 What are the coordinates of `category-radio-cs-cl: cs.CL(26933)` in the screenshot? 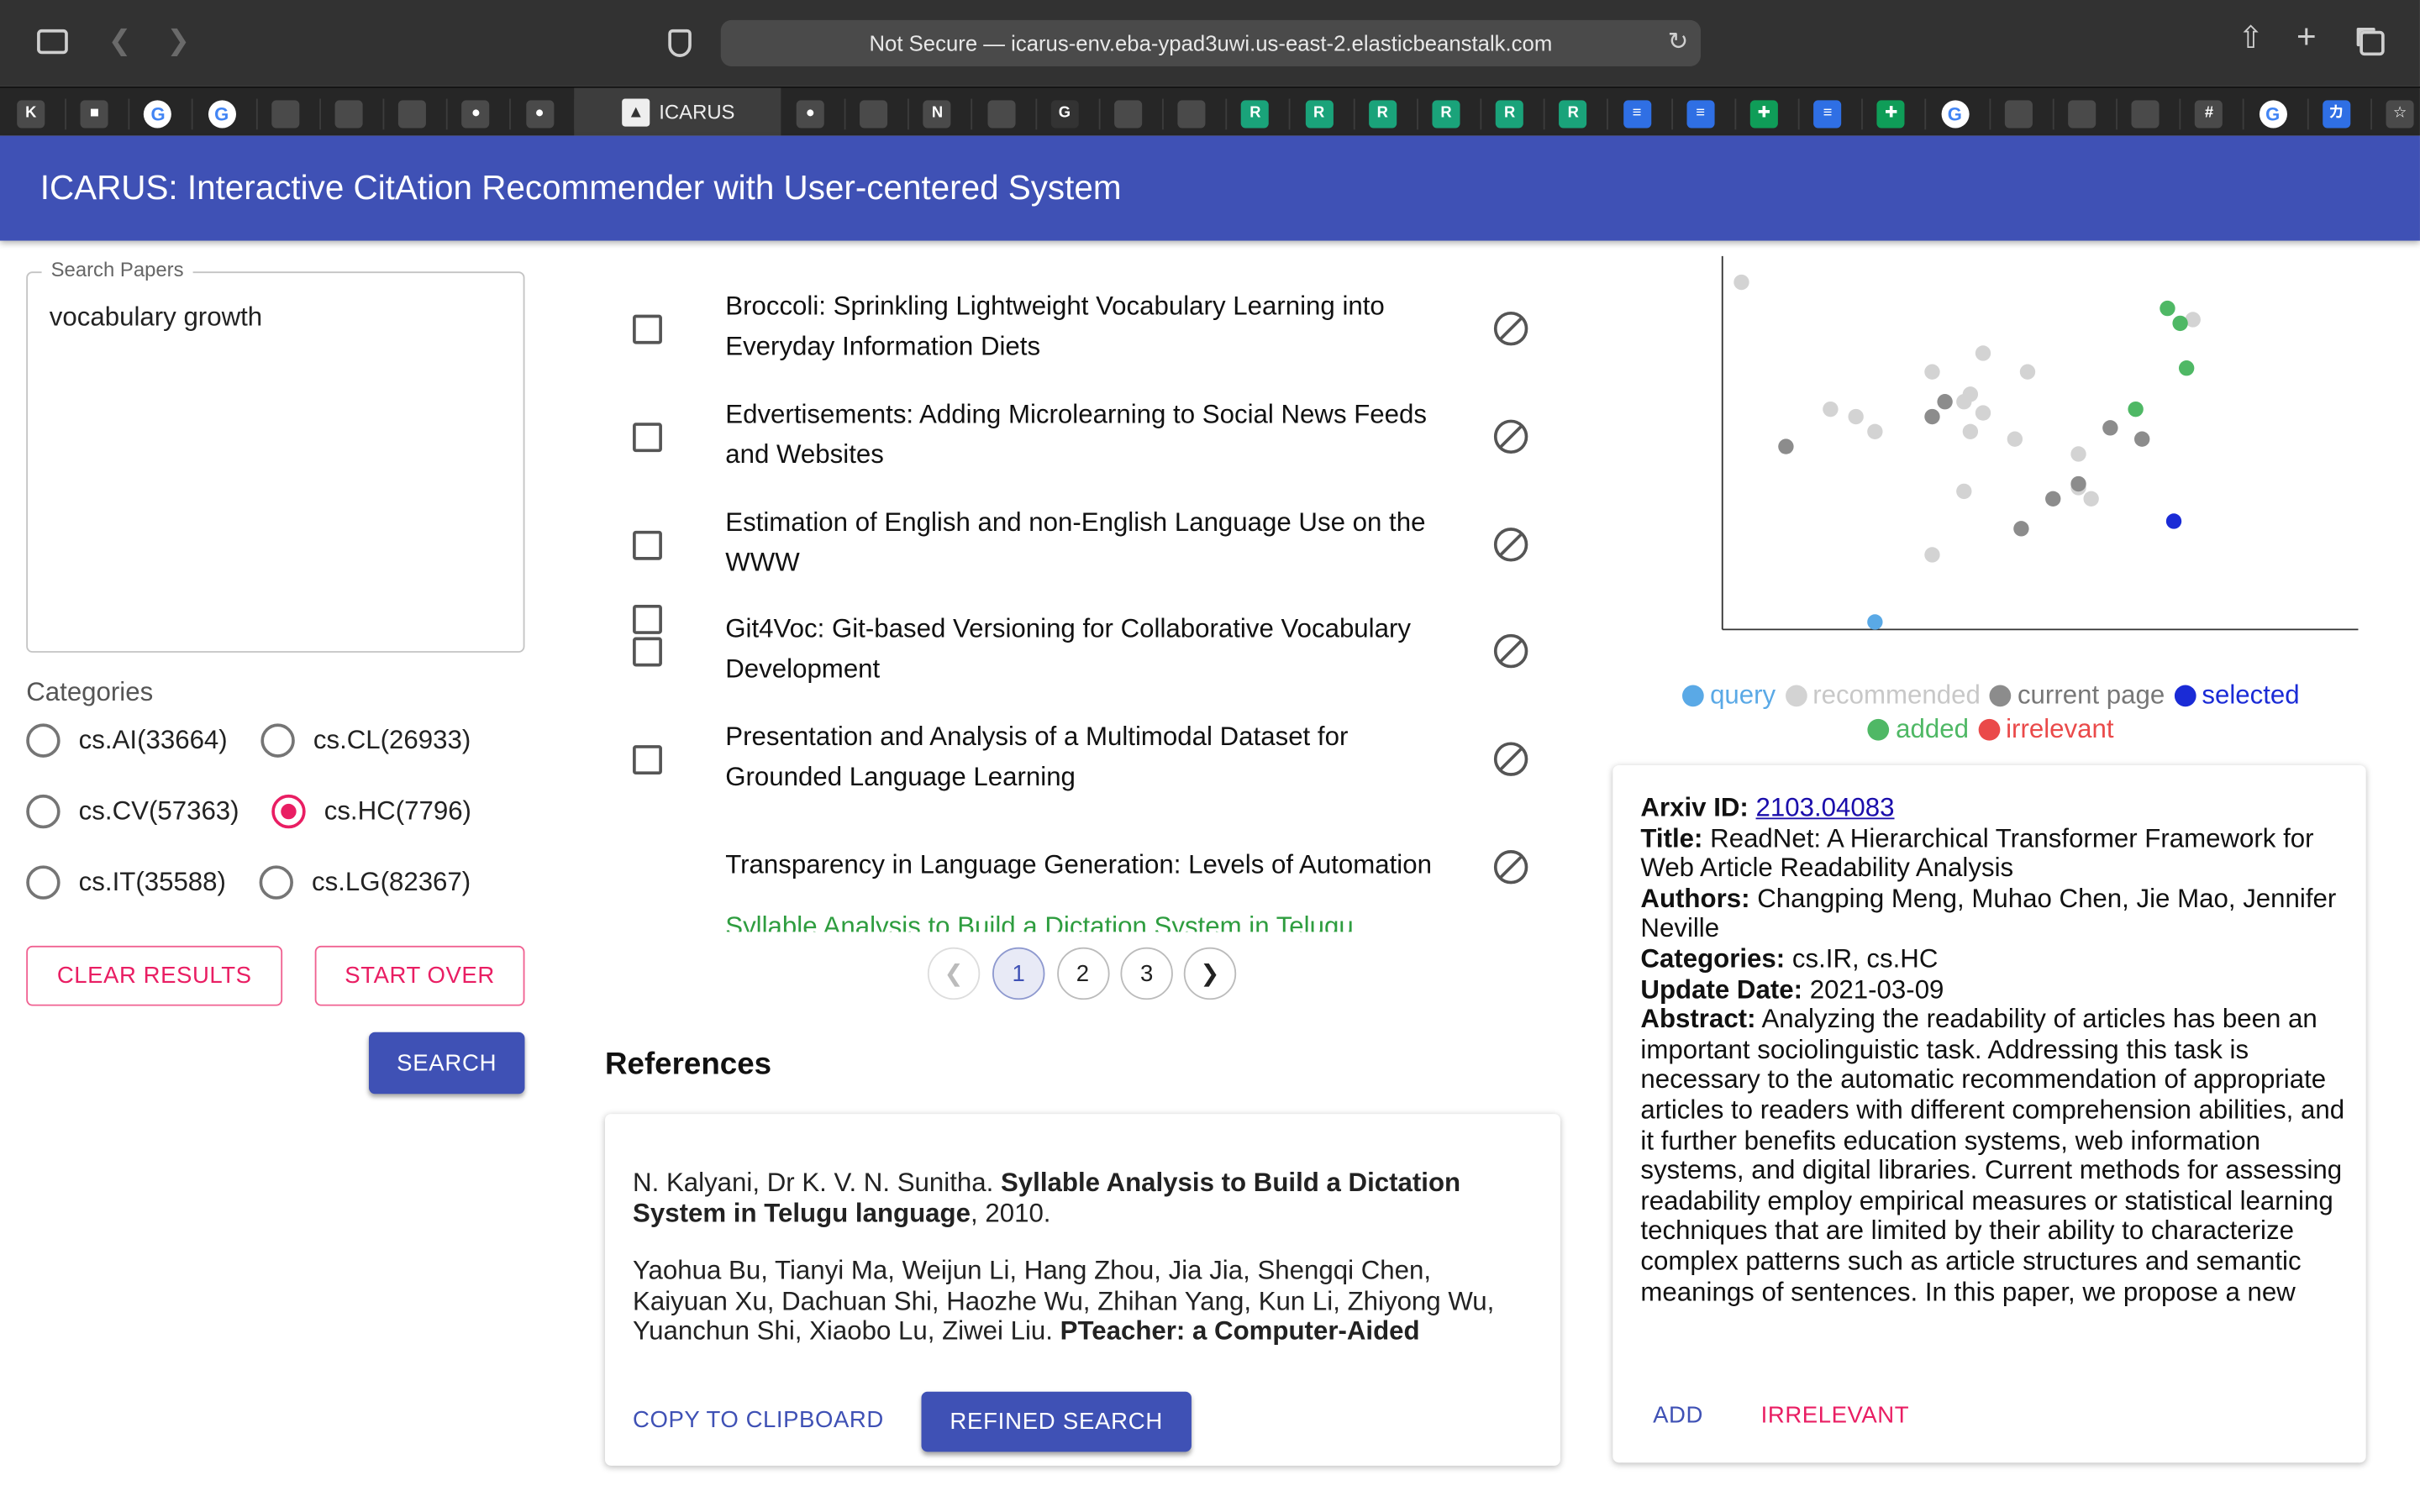 It's located at (366, 740).